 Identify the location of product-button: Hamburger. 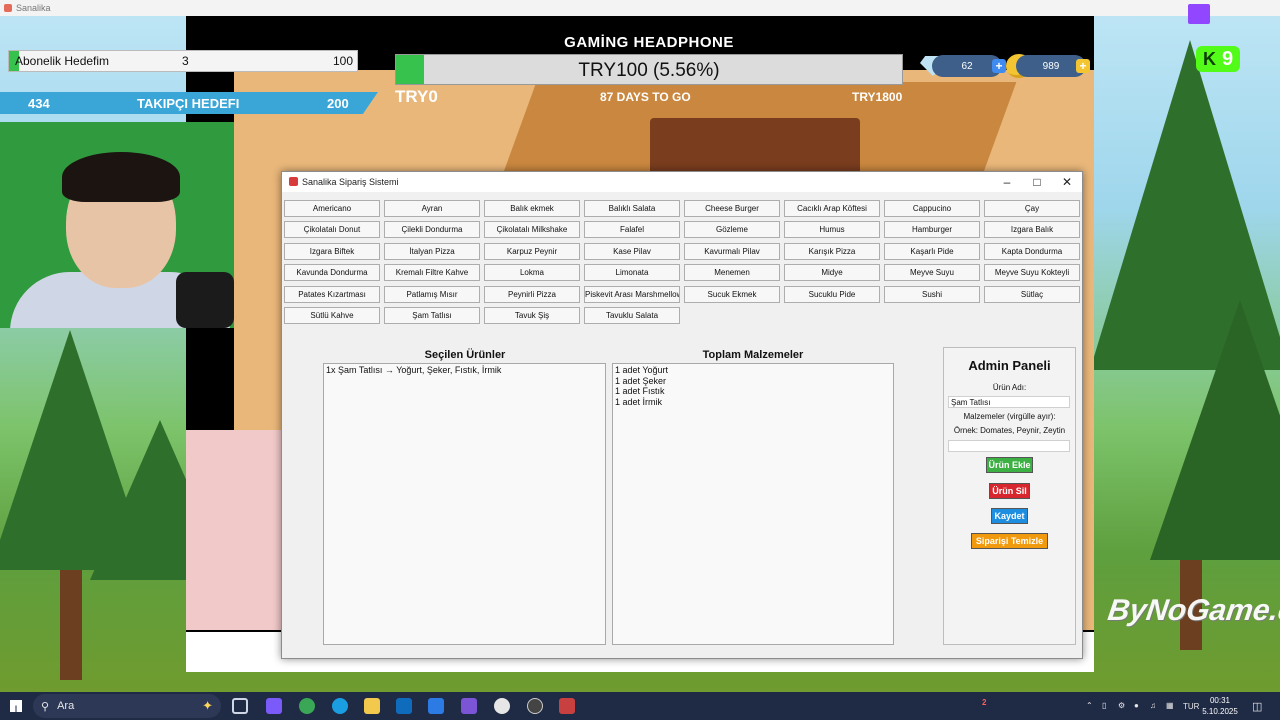
(932, 229).